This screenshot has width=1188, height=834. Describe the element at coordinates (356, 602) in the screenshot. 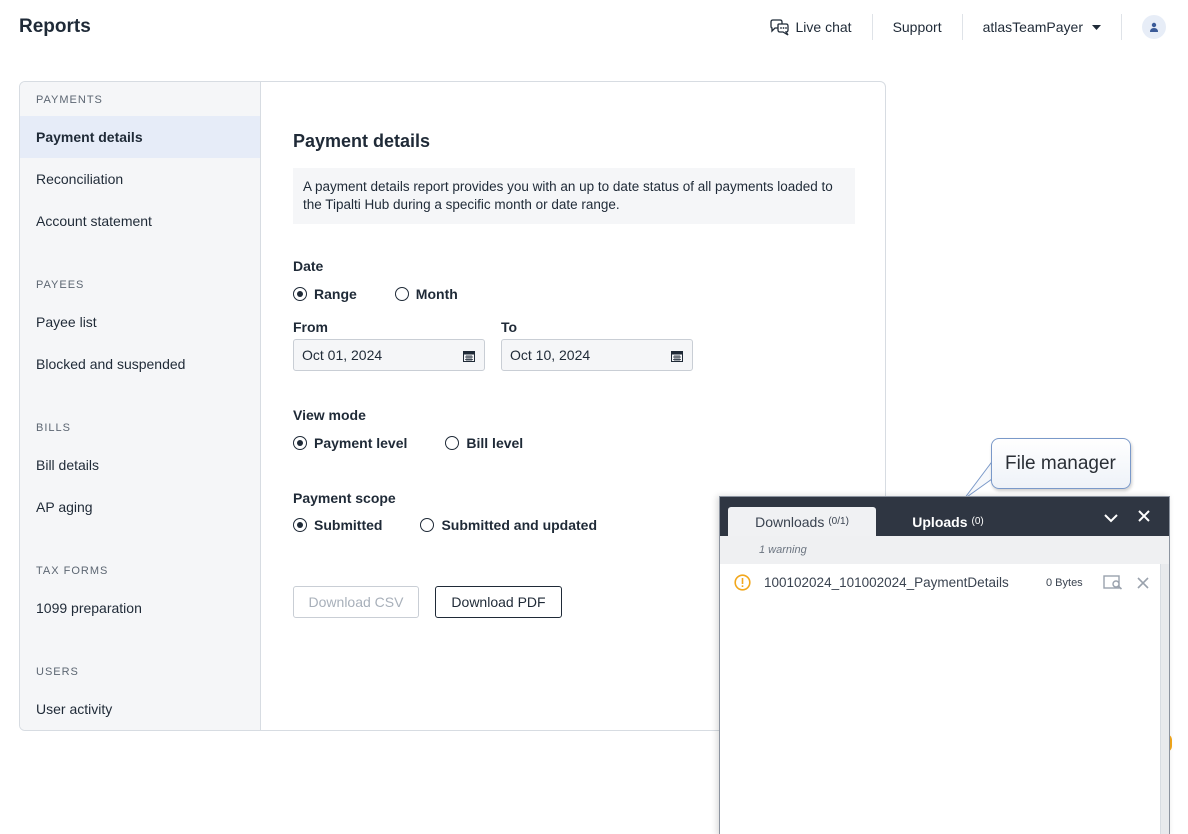

I see `download-csv-button: Download CSV` at that location.